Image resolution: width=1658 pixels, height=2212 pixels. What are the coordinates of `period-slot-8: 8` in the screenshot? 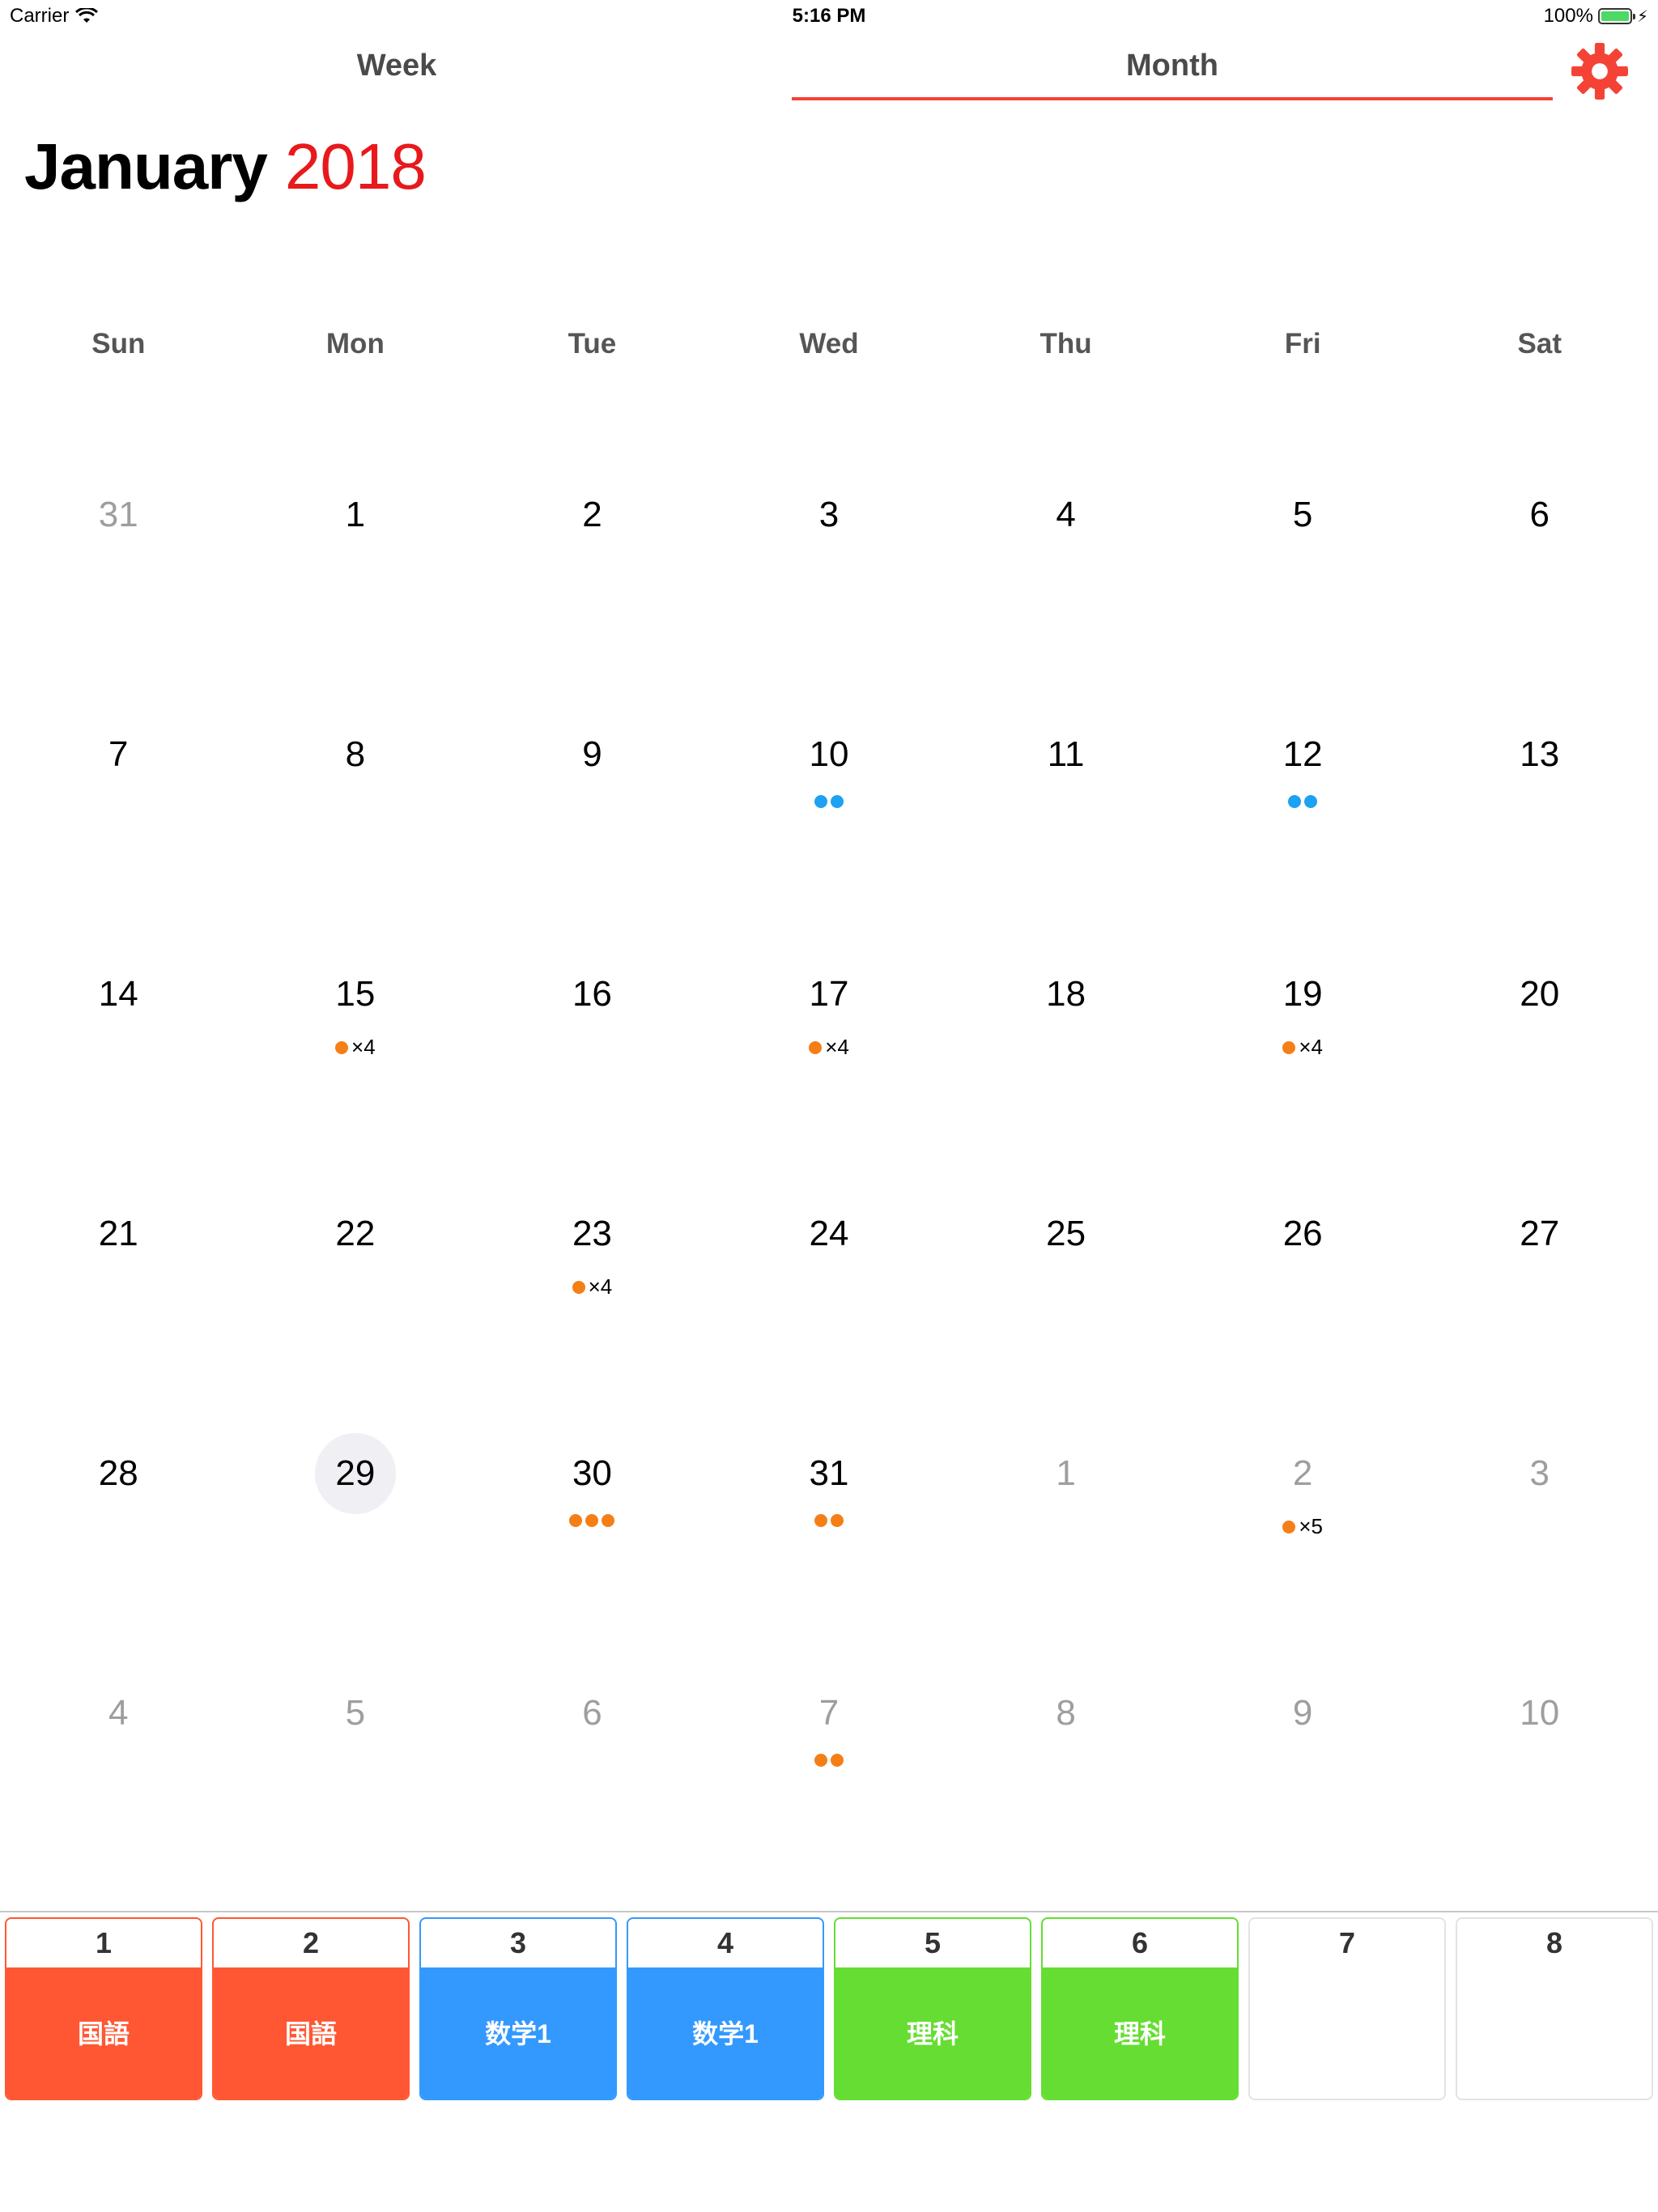 It's located at (1554, 2009).